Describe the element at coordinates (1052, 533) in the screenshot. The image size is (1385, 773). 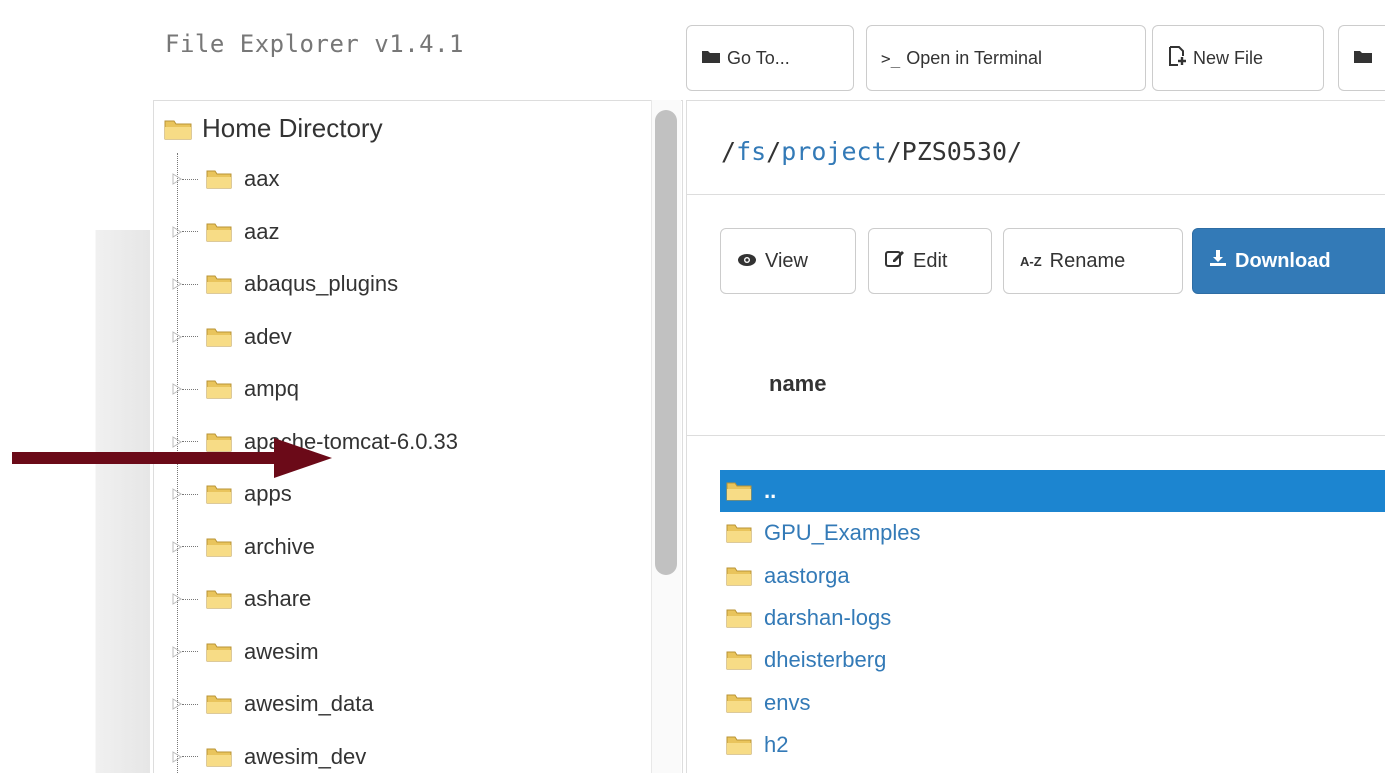
I see `file-row: GPU_Examples` at that location.